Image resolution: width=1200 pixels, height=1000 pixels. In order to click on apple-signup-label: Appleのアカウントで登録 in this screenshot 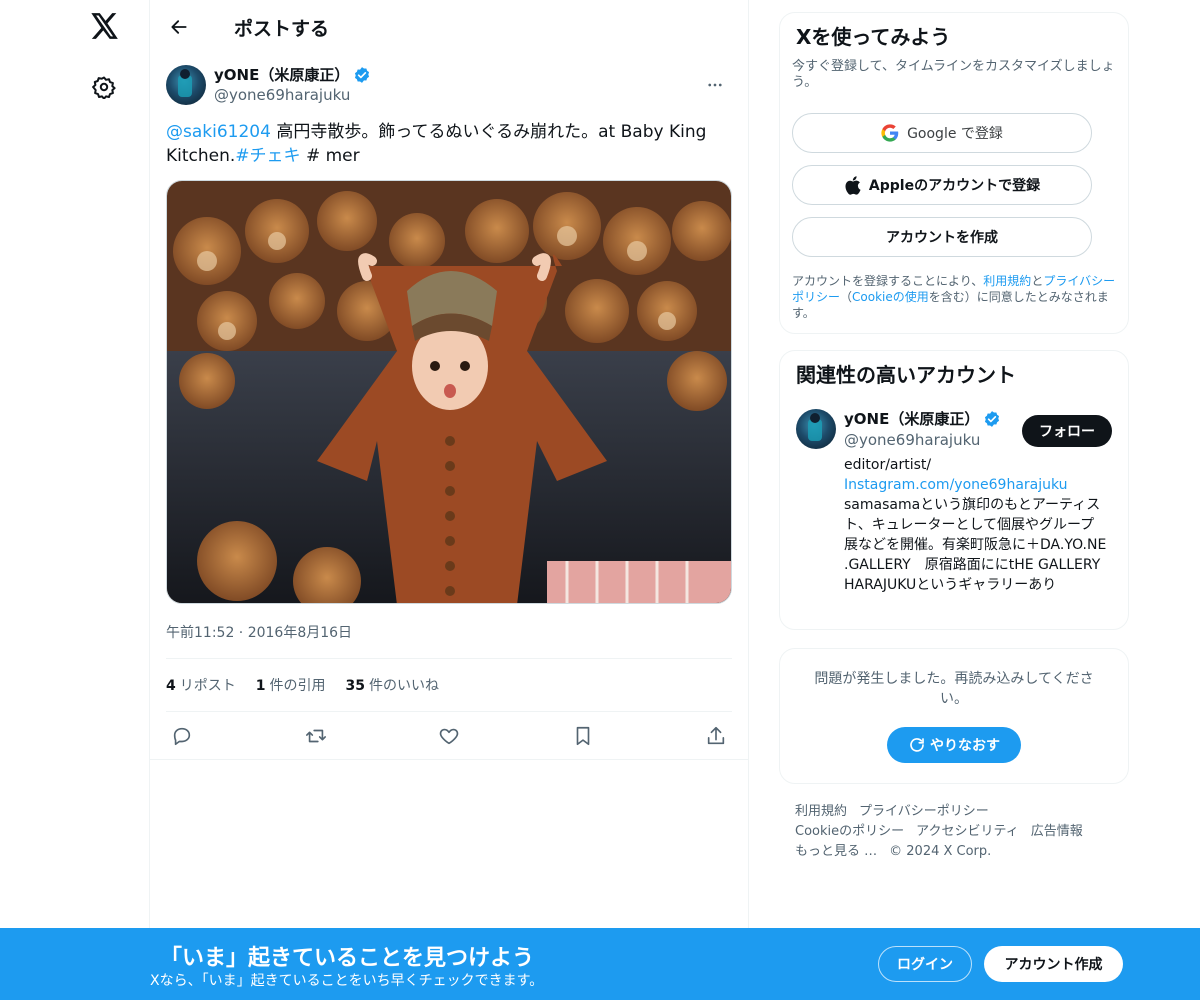, I will do `click(954, 186)`.